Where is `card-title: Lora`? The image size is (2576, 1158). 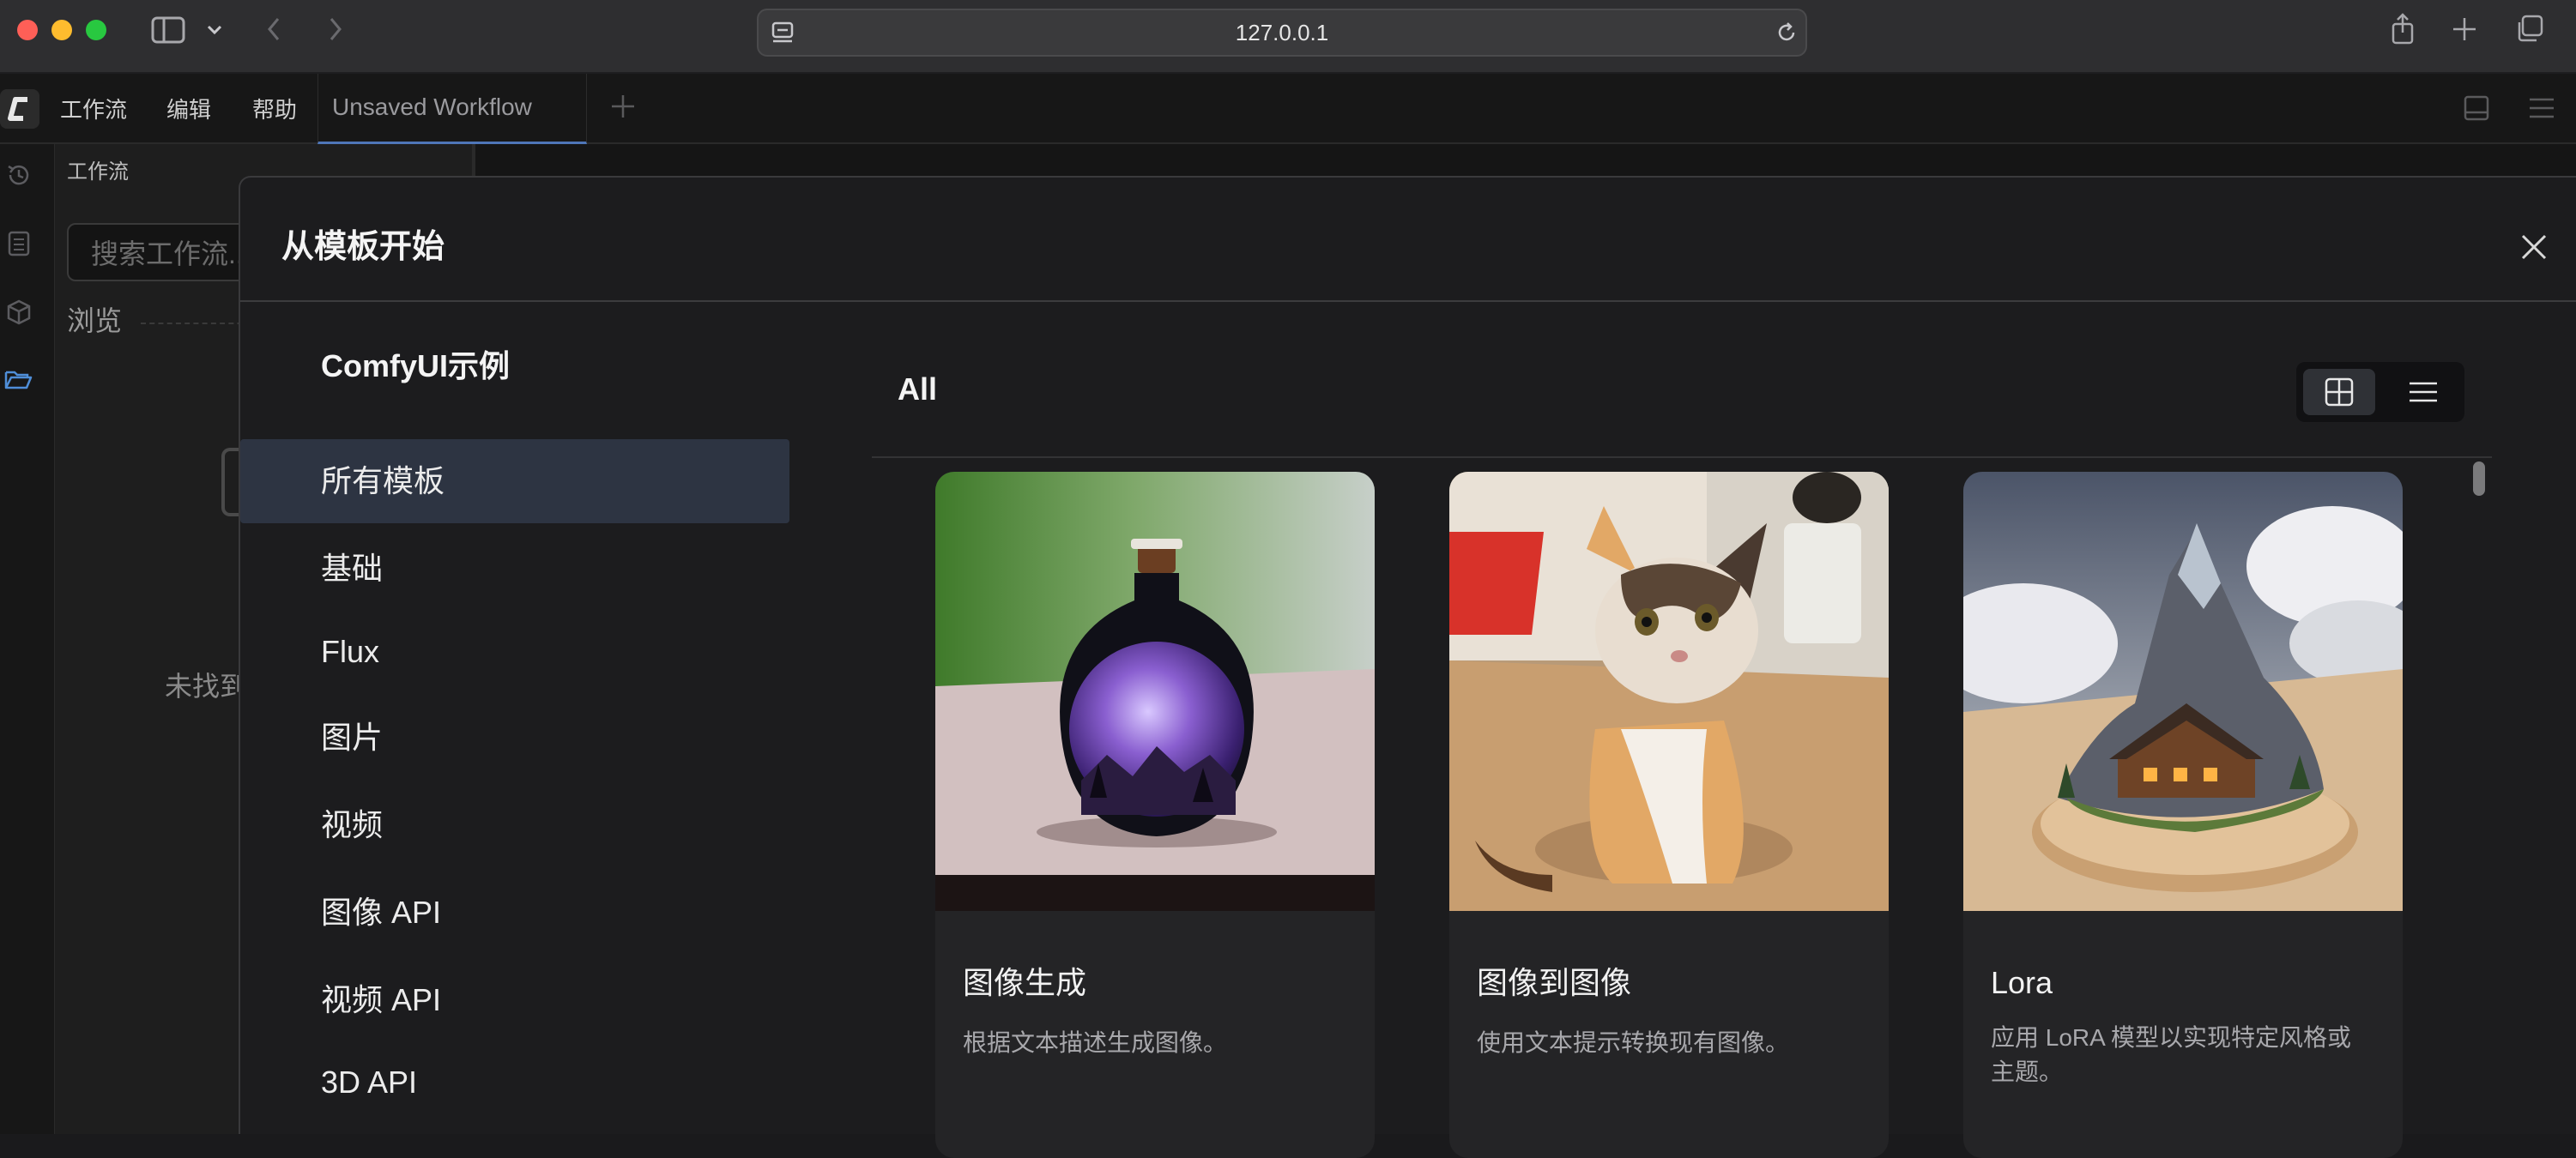
card-title: Lora is located at coordinates (2022, 982).